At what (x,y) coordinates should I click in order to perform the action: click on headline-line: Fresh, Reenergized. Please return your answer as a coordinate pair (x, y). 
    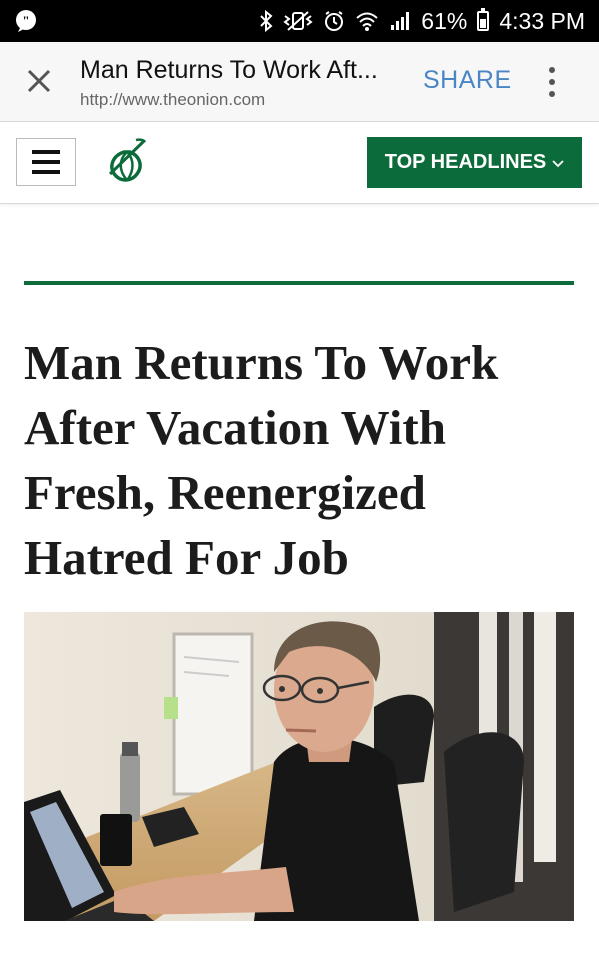
    Looking at the image, I should click on (225, 492).